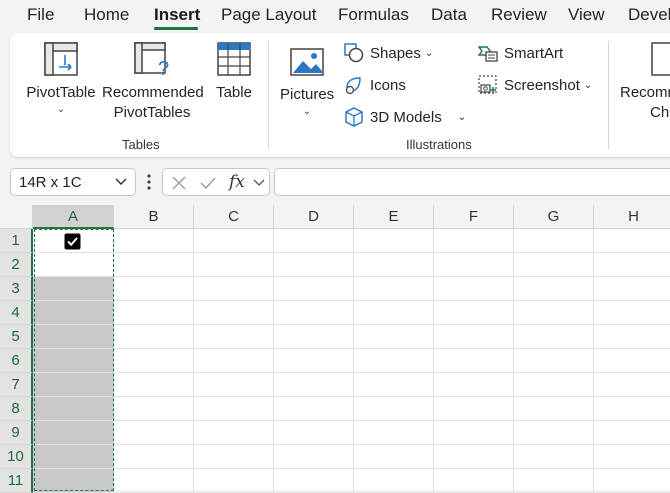  What do you see at coordinates (73, 361) in the screenshot?
I see `cell-a6` at bounding box center [73, 361].